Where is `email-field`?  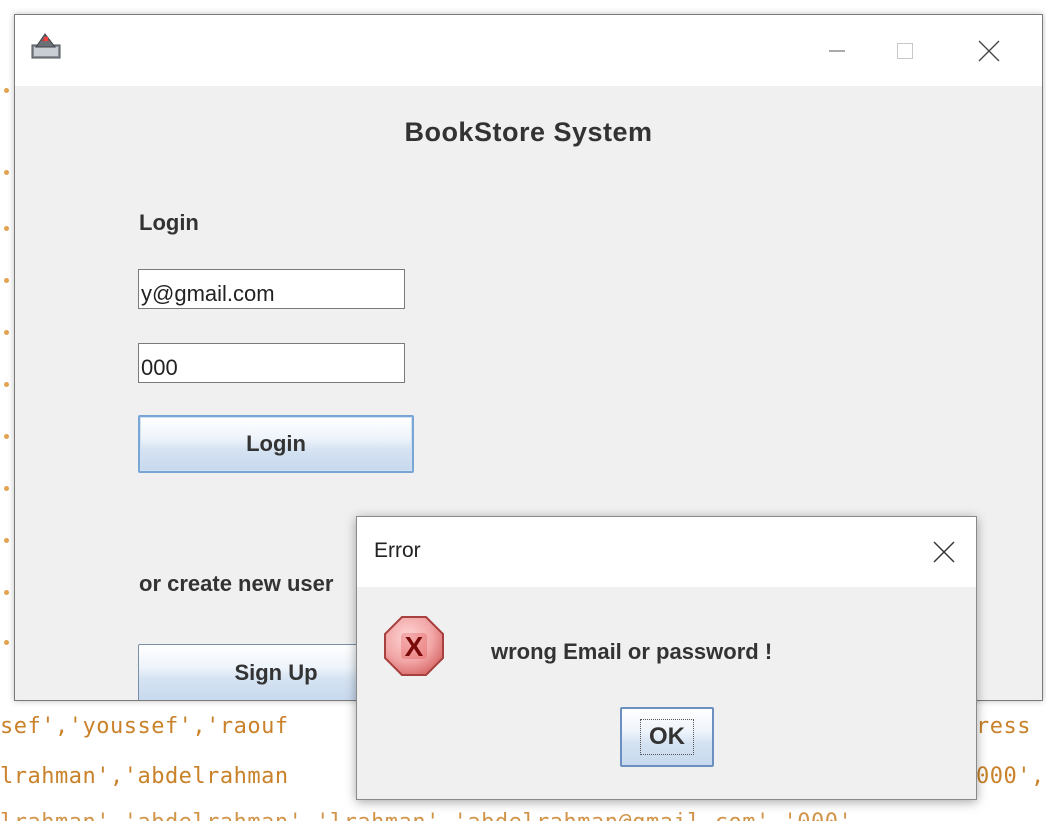 email-field is located at coordinates (271, 289).